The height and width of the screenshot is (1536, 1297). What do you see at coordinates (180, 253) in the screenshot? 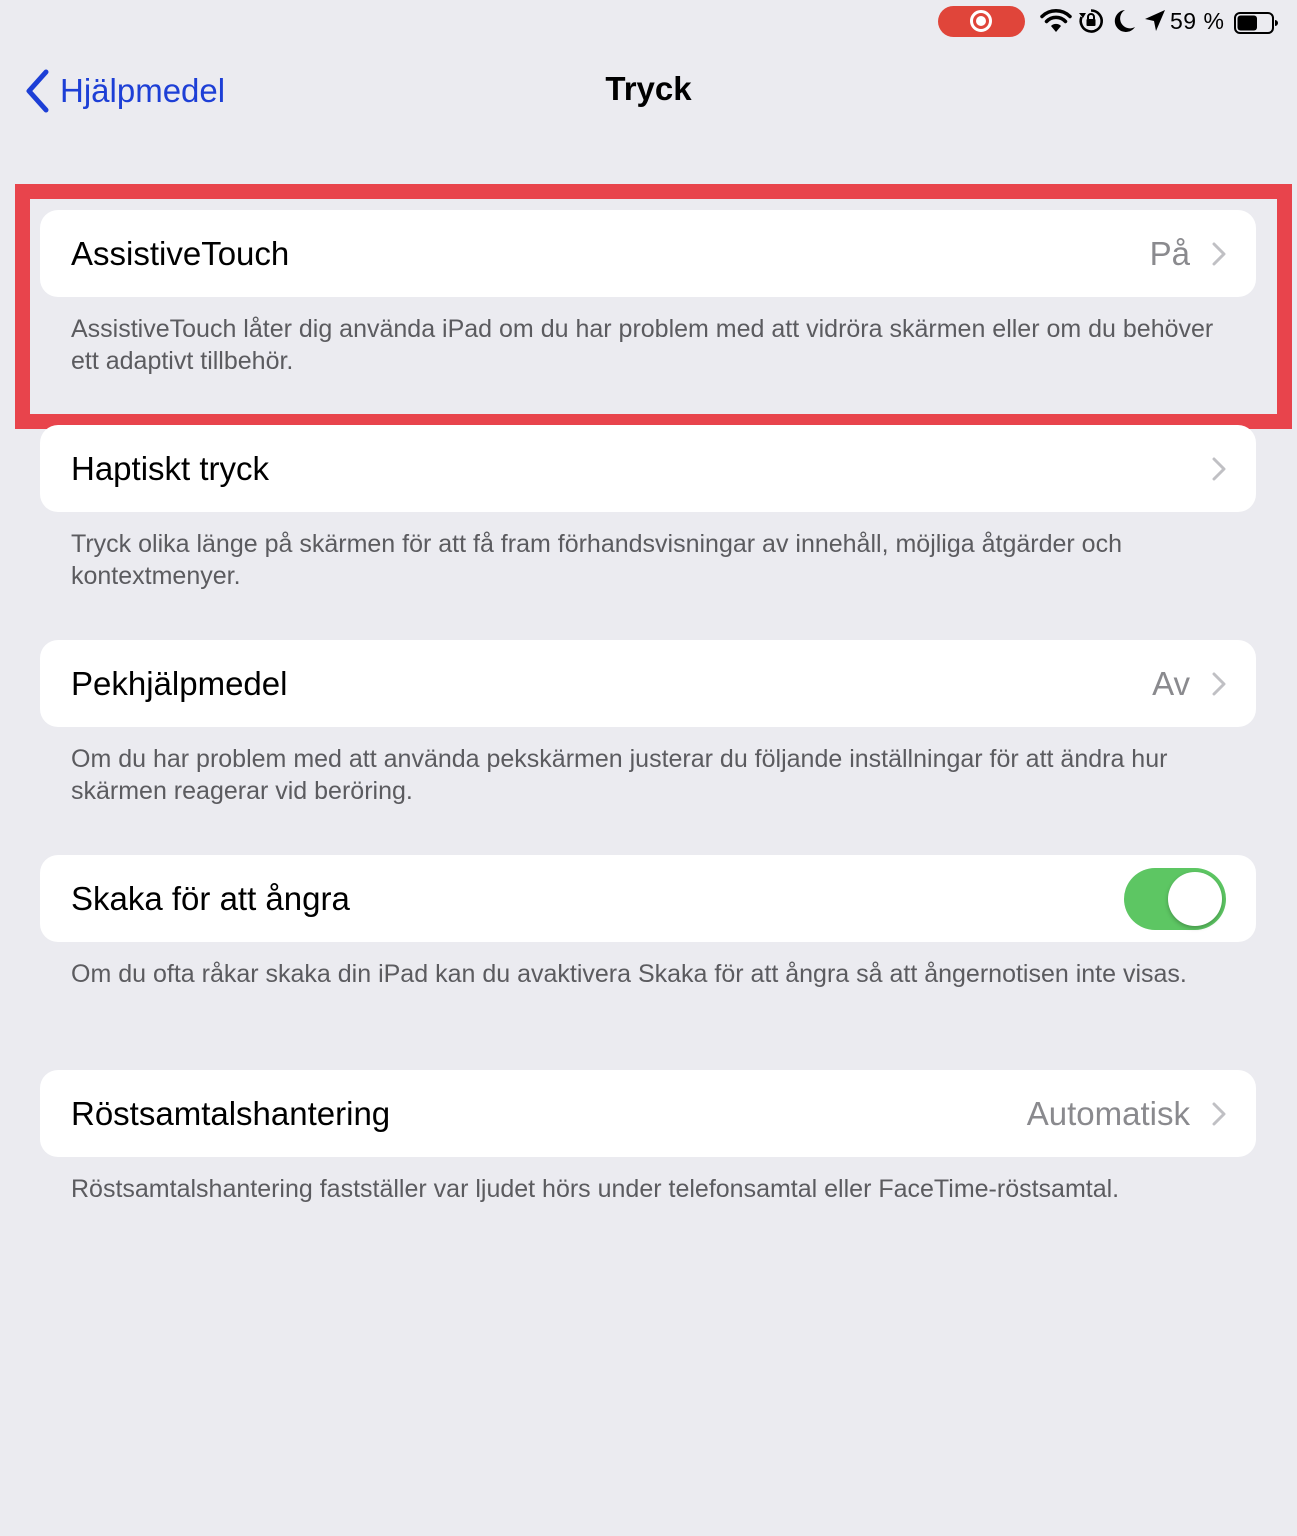
I see `row-label: AssistiveTouch` at bounding box center [180, 253].